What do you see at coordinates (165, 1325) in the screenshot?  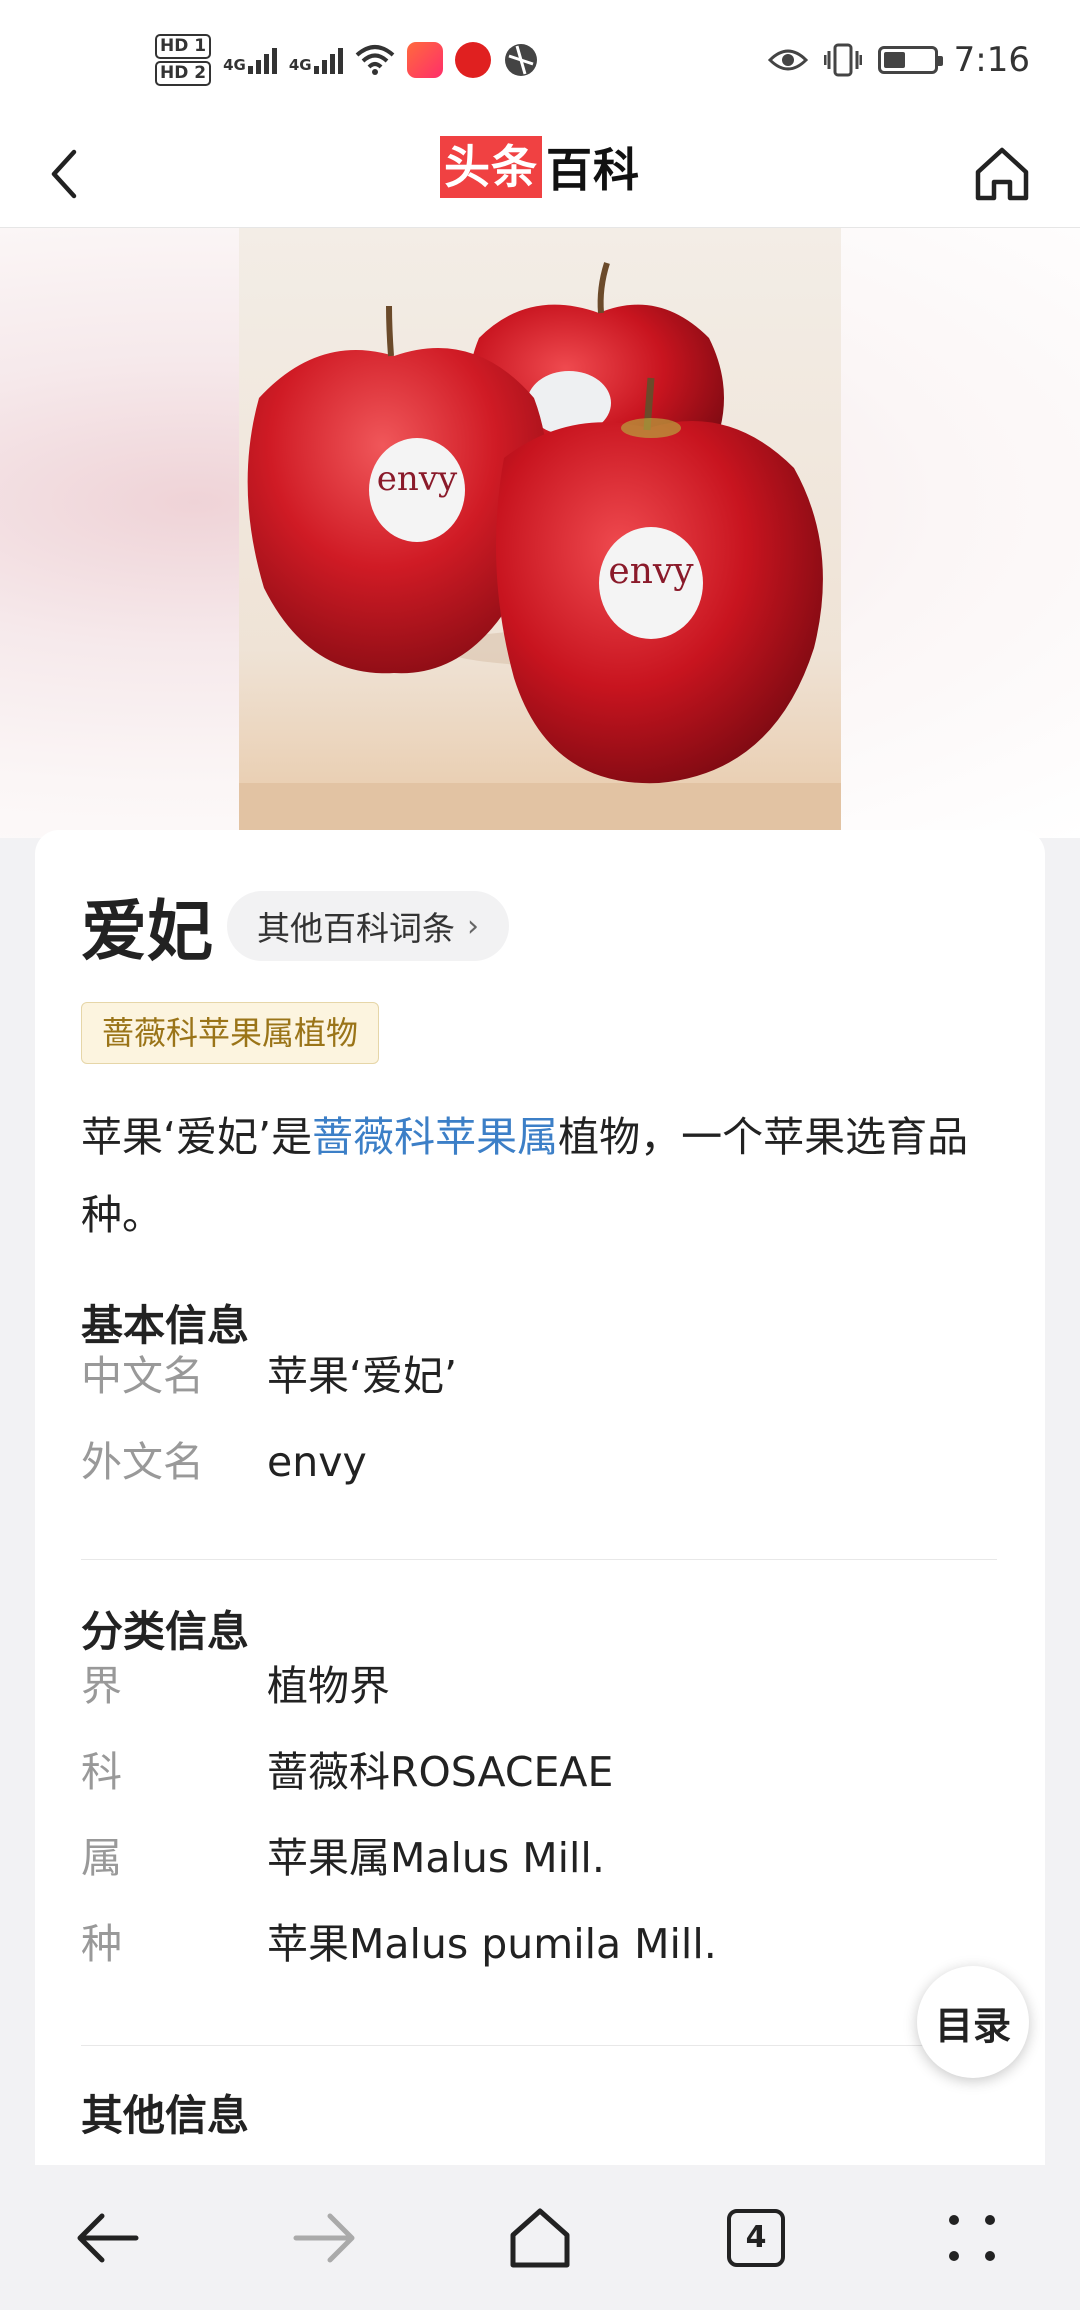 I see `basic-info-title: 基本信息` at bounding box center [165, 1325].